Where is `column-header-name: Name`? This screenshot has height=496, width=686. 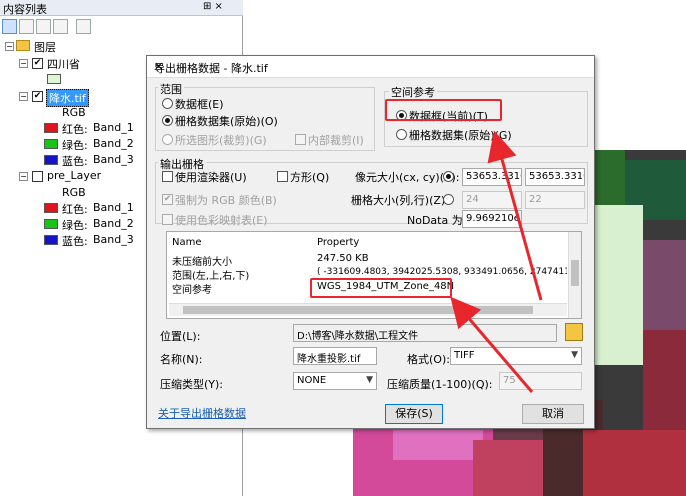 column-header-name: Name is located at coordinates (187, 242).